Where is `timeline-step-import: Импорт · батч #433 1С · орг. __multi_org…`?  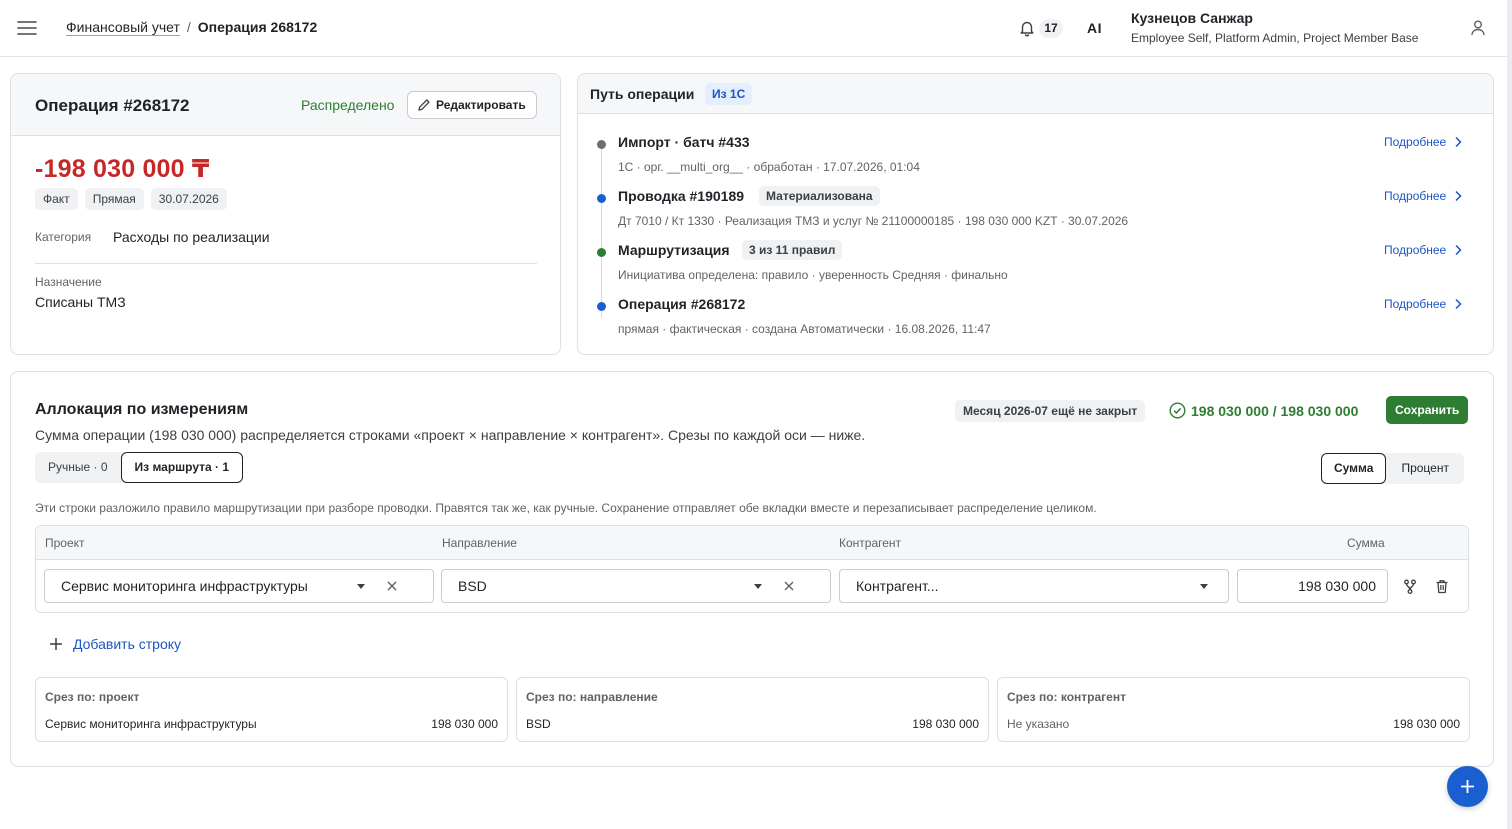 timeline-step-import: Импорт · батч #433 1С · орг. __multi_org… is located at coordinates (1035, 161).